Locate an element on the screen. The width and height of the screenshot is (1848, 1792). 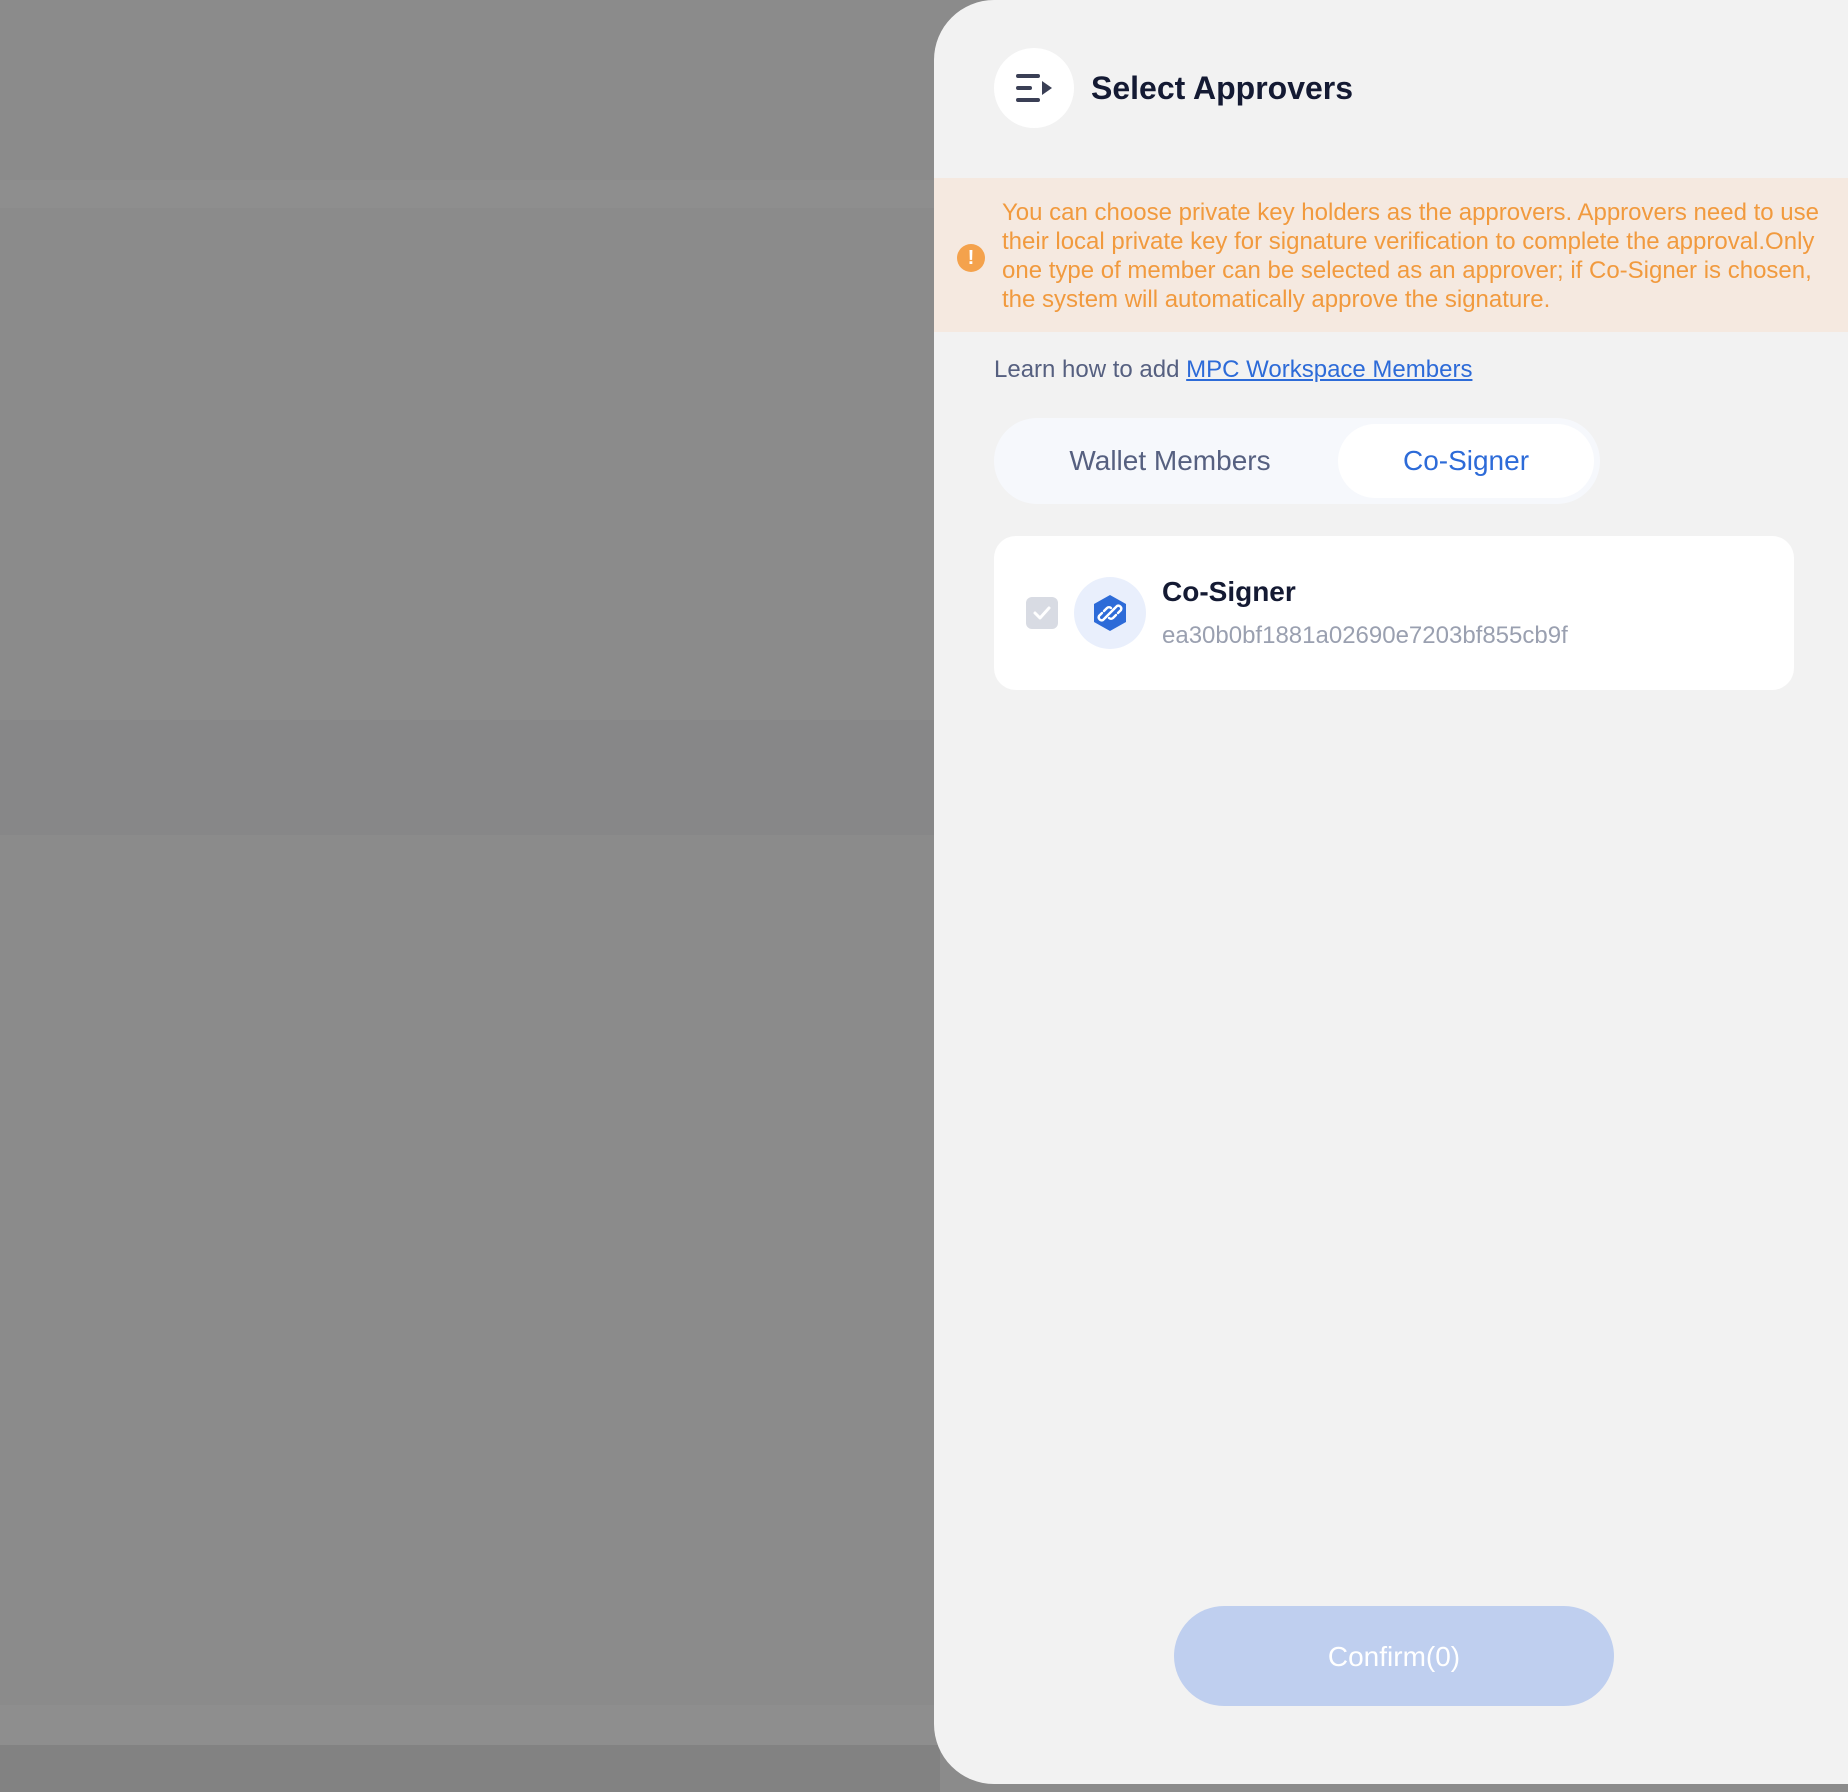
drawer-header: Select Approvers is located at coordinates (1173, 88).